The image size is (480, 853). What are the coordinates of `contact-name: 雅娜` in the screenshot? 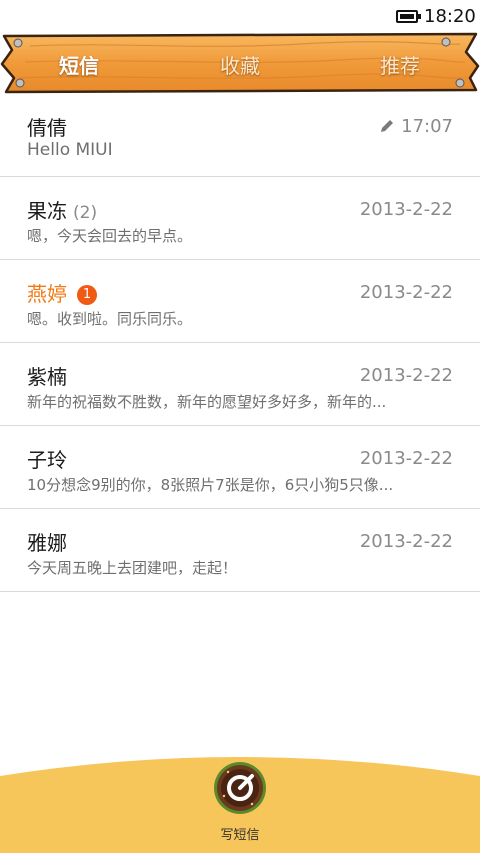 It's located at (47, 543).